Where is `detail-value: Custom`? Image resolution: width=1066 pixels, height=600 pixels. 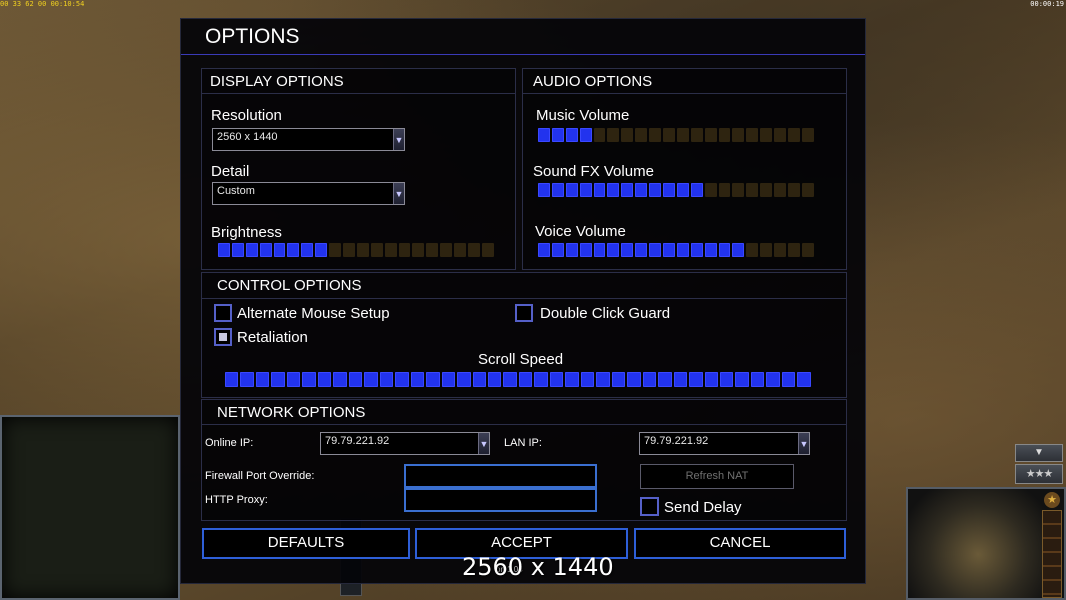
detail-value: Custom is located at coordinates (236, 191).